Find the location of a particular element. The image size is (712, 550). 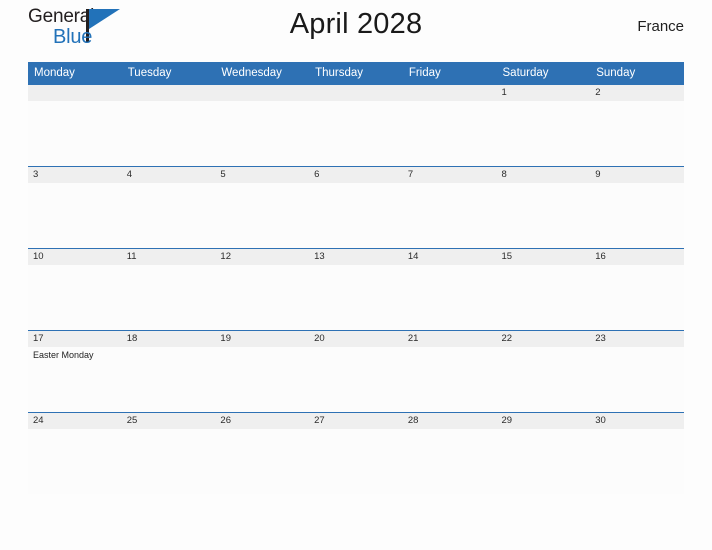

calendar-day-cell: 14 is located at coordinates (449, 289).